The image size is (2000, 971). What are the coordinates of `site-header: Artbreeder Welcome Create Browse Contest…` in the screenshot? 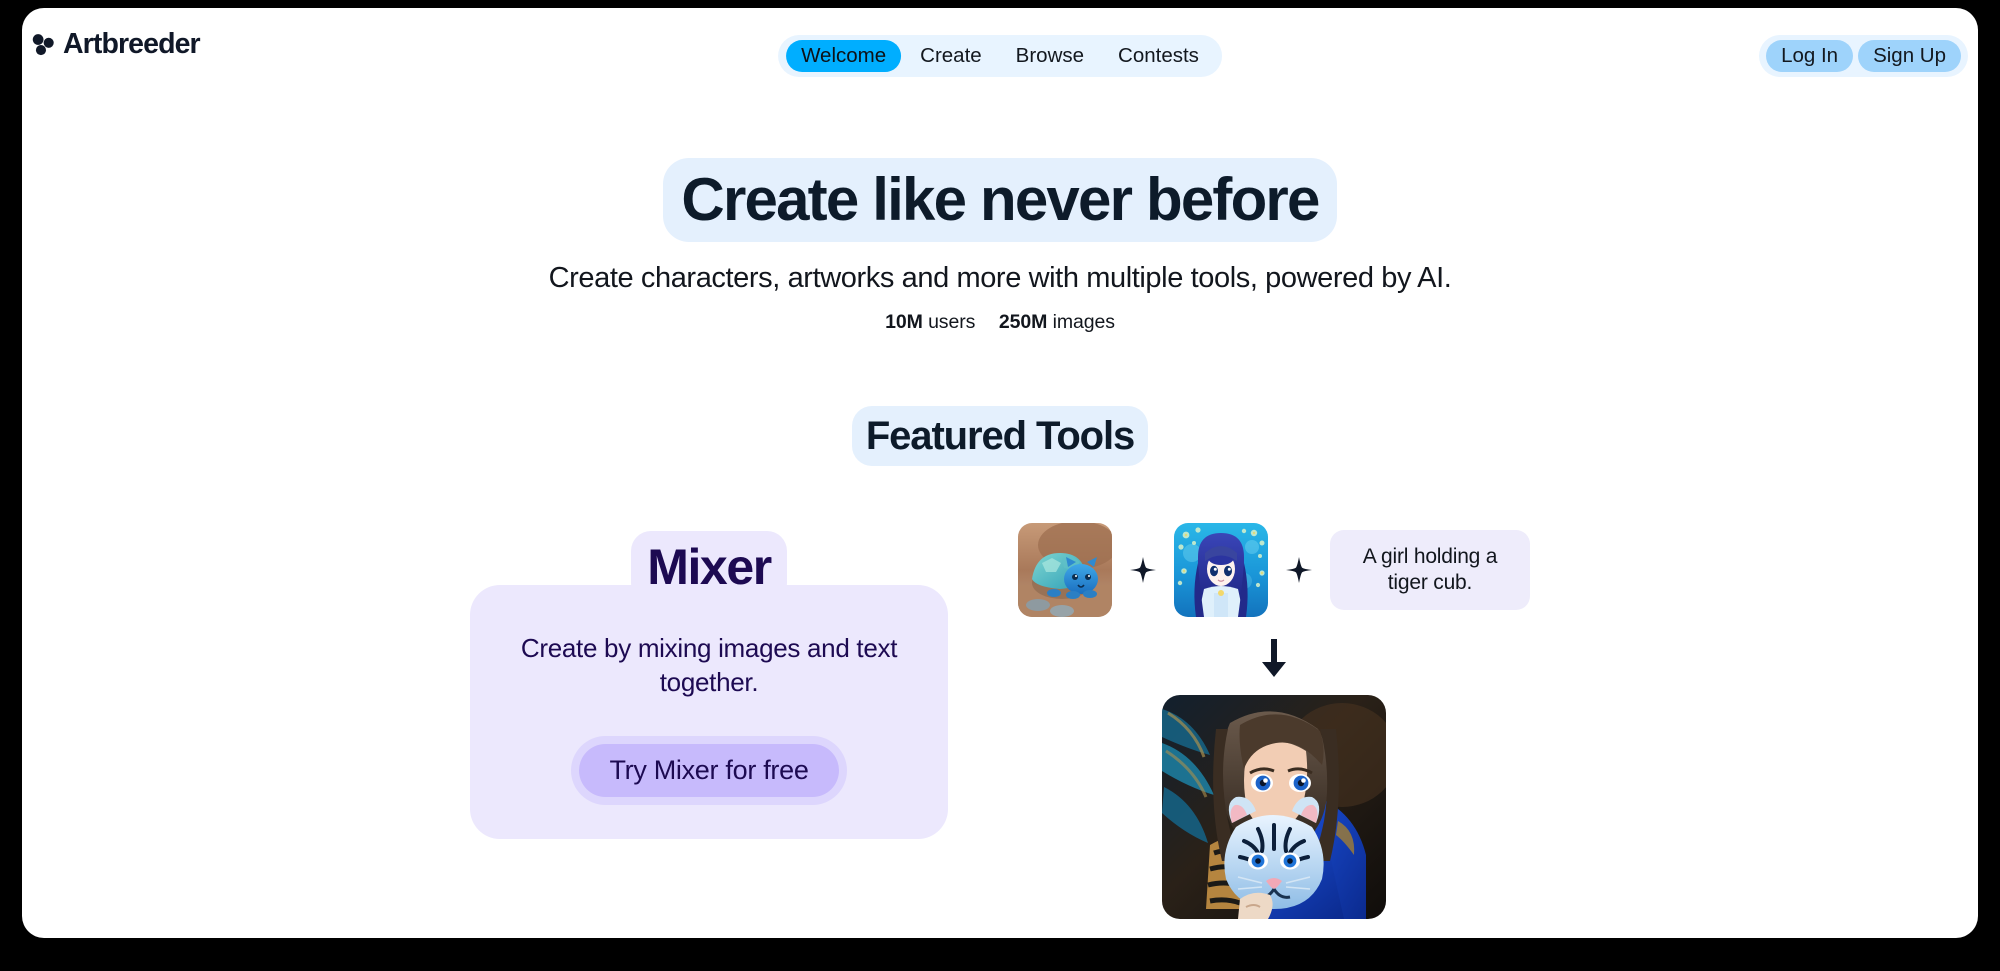 It's located at (1000, 47).